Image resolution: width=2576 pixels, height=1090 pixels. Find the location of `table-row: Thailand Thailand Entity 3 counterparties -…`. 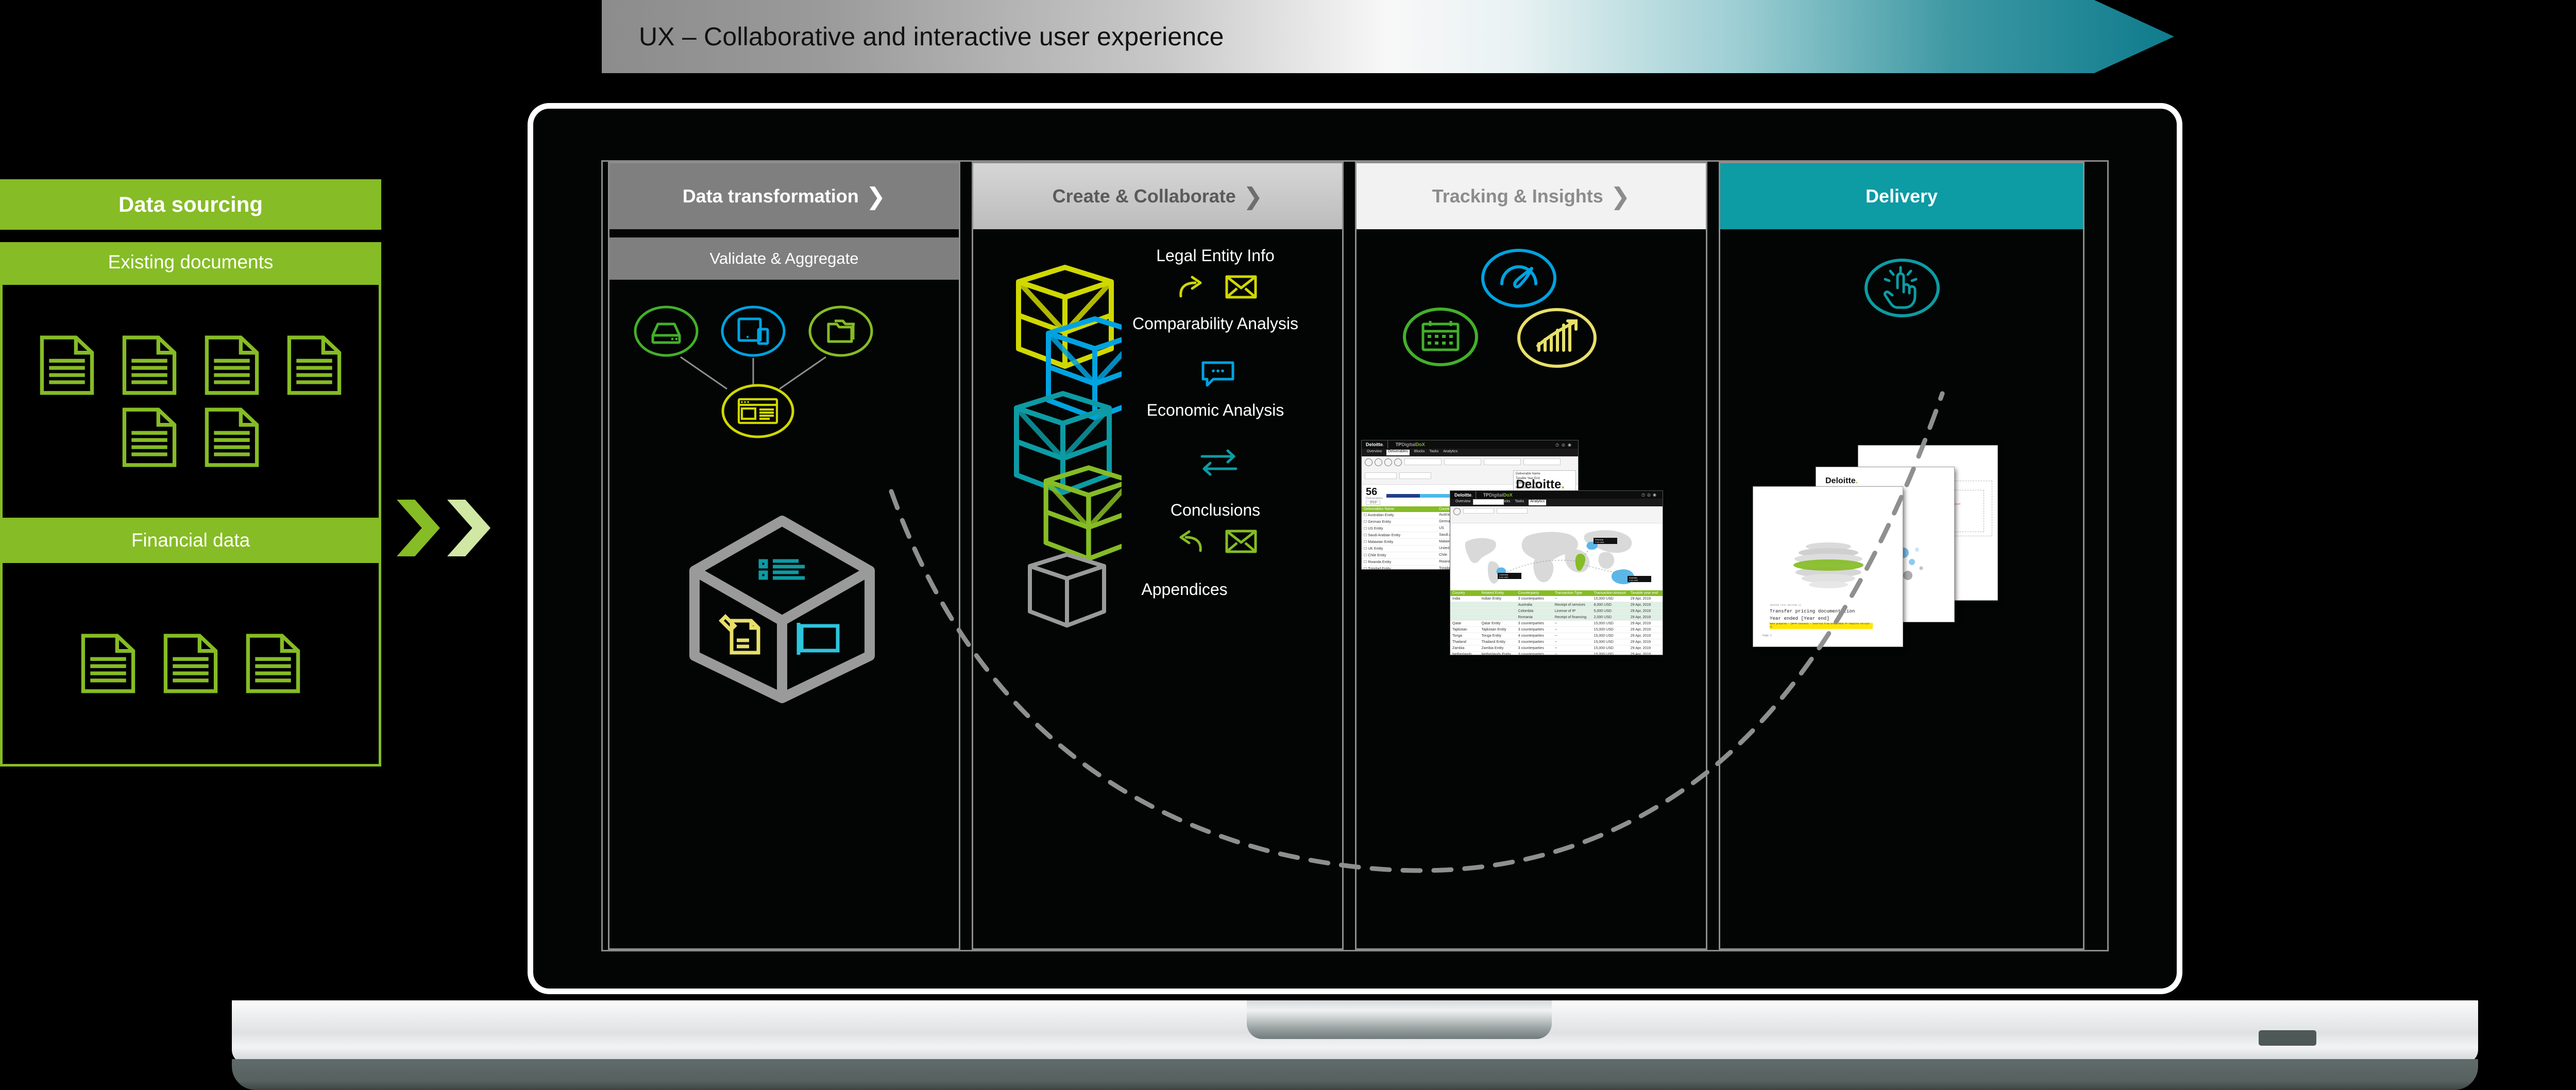

table-row: Thailand Thailand Entity 3 counterparties -… is located at coordinates (1556, 642).